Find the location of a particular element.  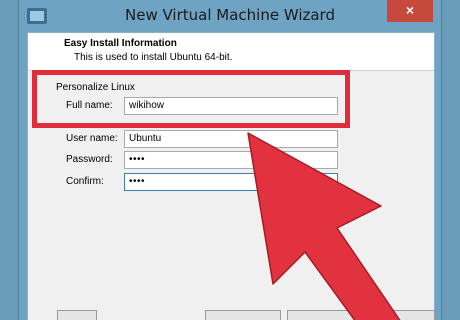

user-name-label: User name: is located at coordinates (92, 138).